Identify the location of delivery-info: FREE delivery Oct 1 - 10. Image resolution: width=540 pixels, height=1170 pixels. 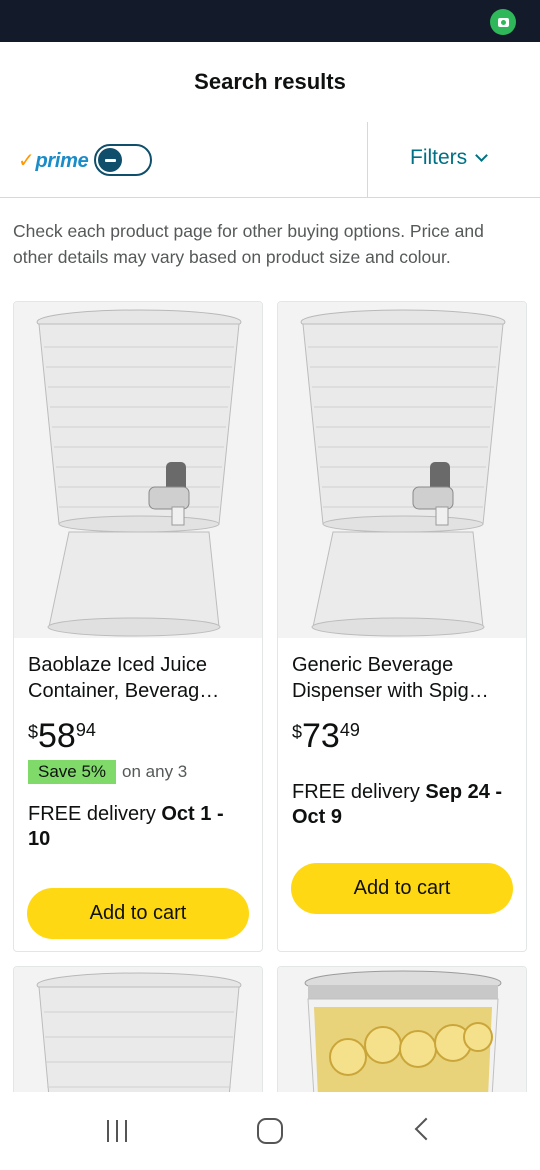
(126, 826).